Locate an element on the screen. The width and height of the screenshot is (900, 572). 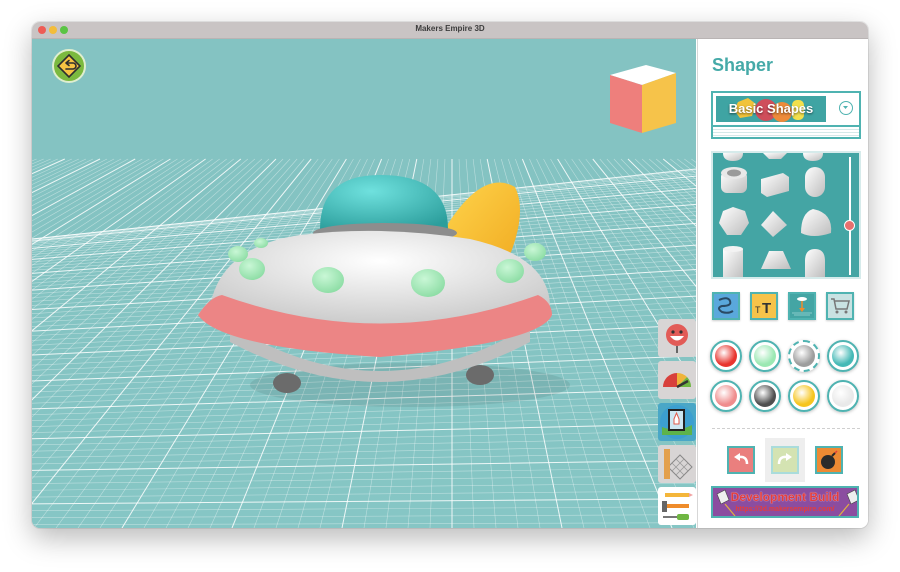
shopping-cart-icon is located at coordinates (840, 306).